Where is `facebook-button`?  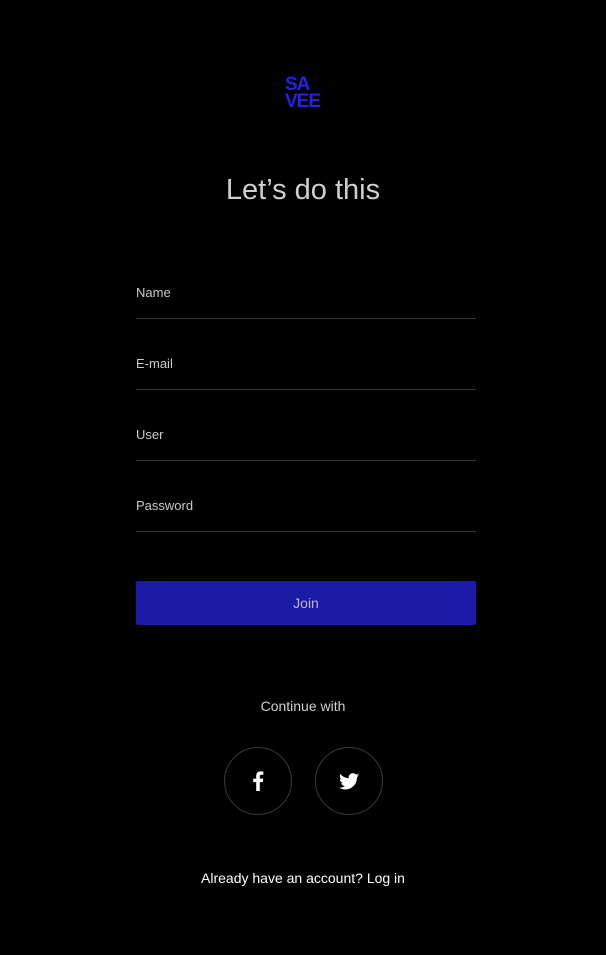
facebook-button is located at coordinates (258, 781).